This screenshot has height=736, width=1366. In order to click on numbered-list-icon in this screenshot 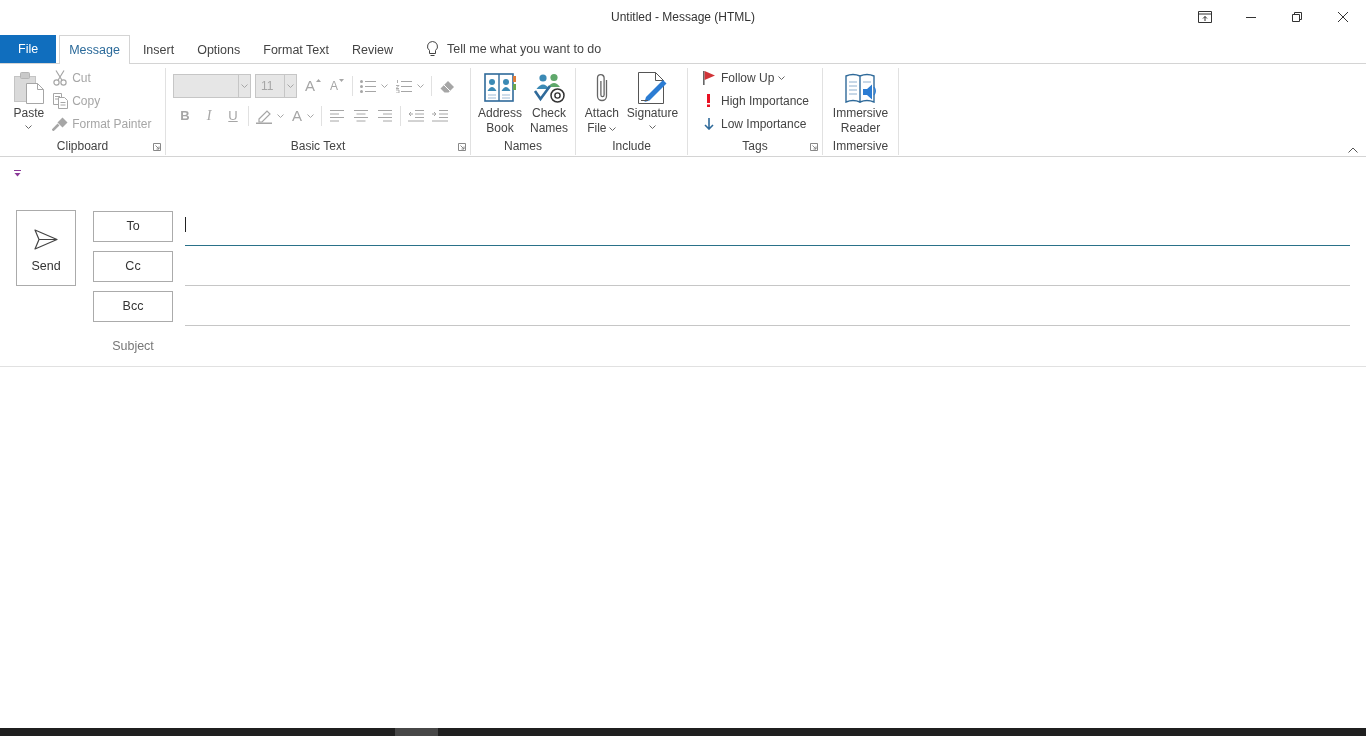, I will do `click(404, 86)`.